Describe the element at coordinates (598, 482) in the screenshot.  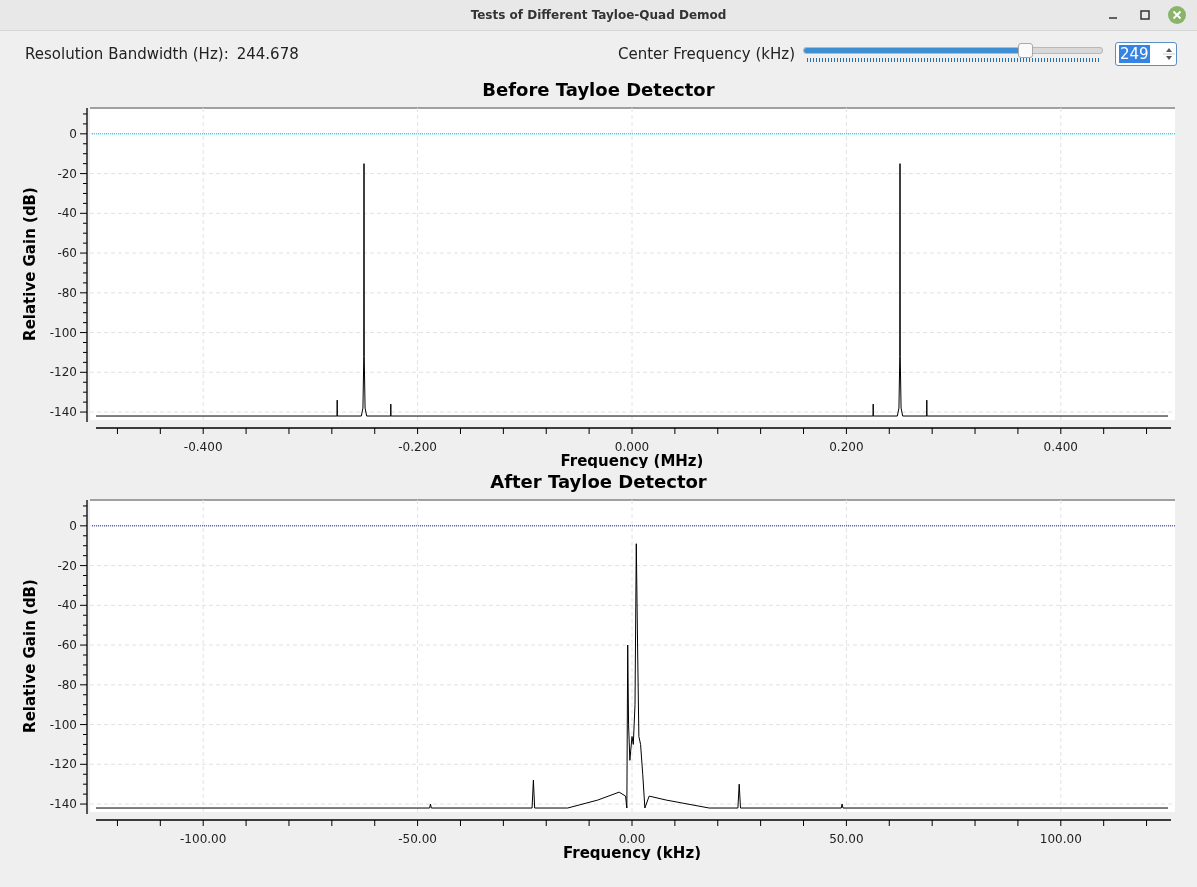
I see `plot-title: After Tayloe Detector` at that location.